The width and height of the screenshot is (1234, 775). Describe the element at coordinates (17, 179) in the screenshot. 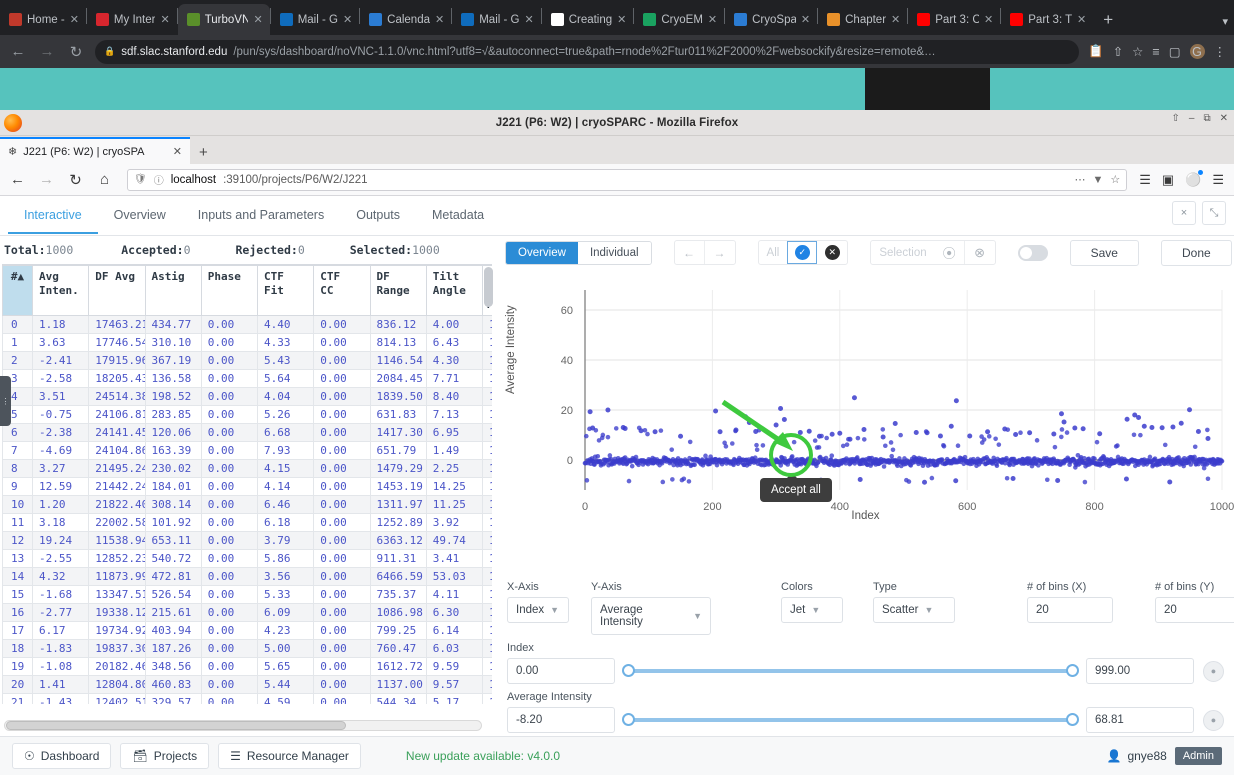

I see `firefox-back-icon: ←` at that location.